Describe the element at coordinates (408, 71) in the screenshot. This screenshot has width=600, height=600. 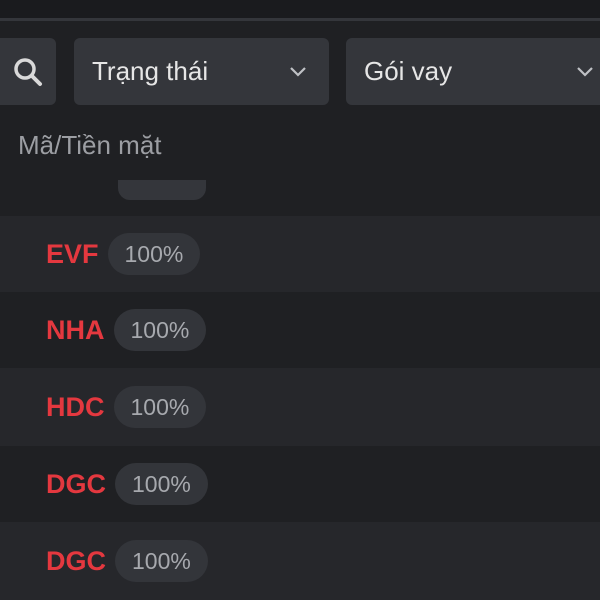
I see `loan-package-select-label: Gói vay` at that location.